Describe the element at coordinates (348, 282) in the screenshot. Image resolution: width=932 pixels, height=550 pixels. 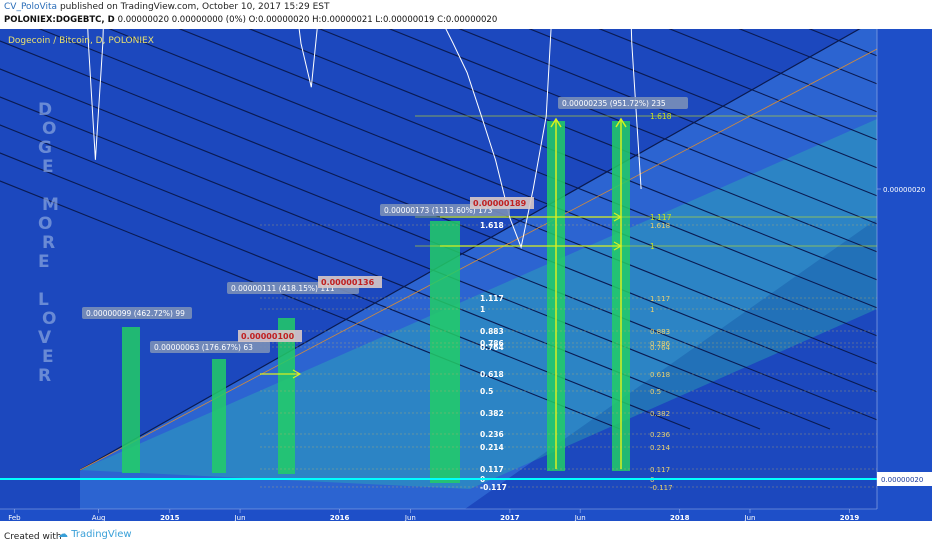
I see `high-price-label: 0.00000136` at that location.